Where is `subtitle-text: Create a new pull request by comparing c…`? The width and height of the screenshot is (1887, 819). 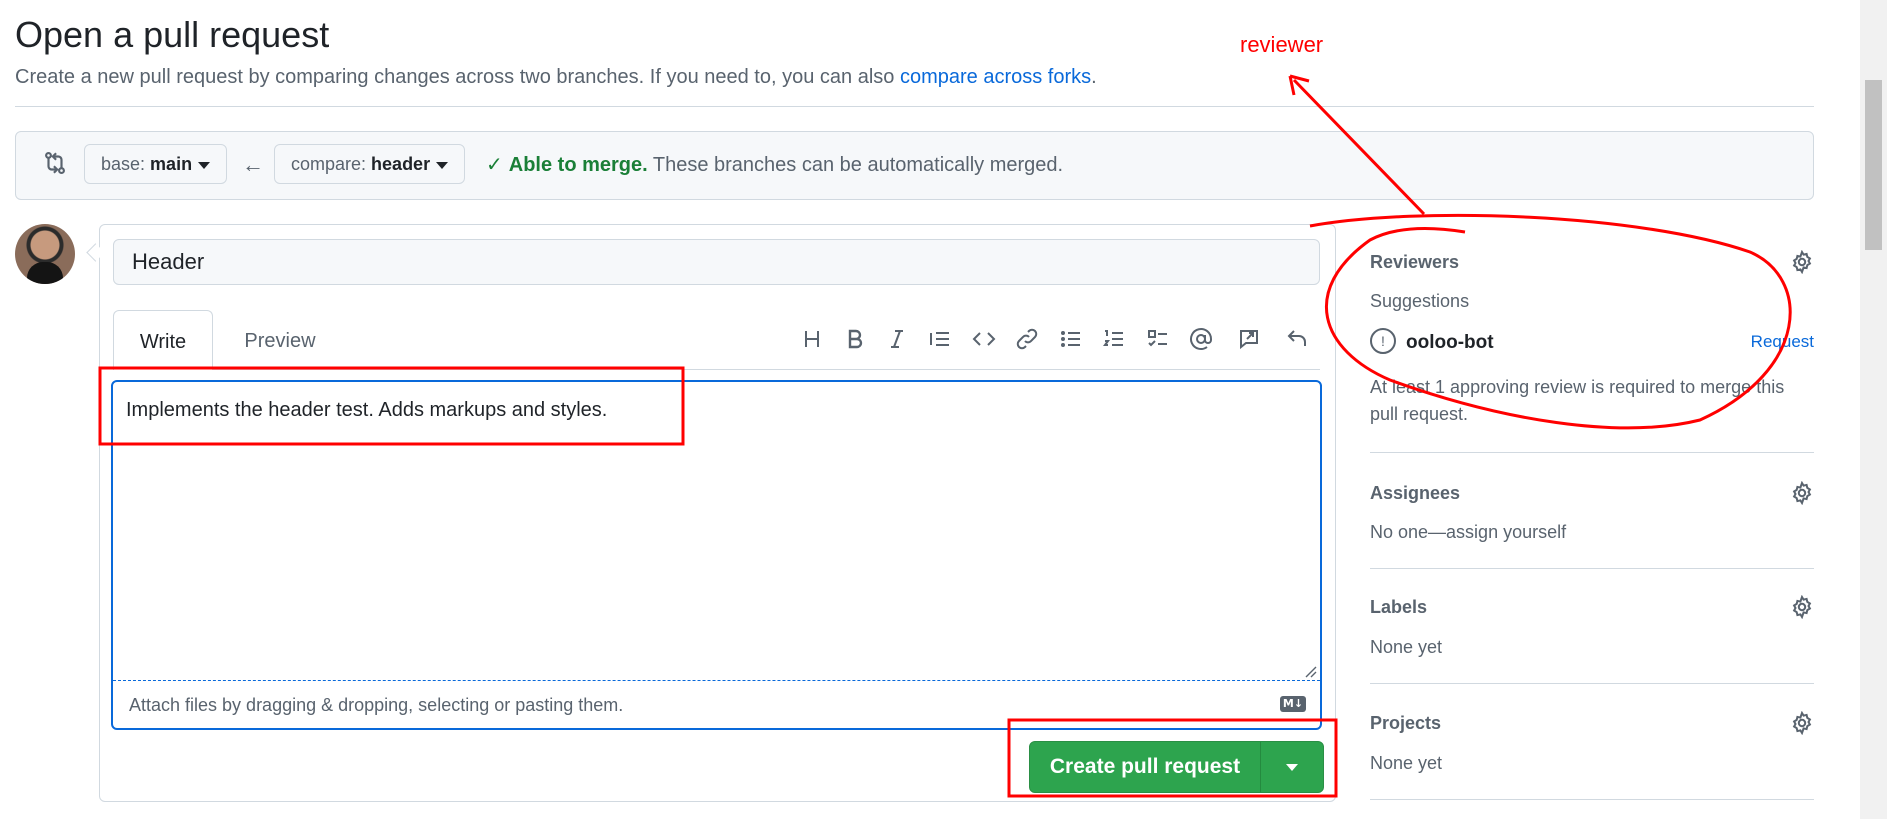 subtitle-text: Create a new pull request by comparing c… is located at coordinates (457, 77).